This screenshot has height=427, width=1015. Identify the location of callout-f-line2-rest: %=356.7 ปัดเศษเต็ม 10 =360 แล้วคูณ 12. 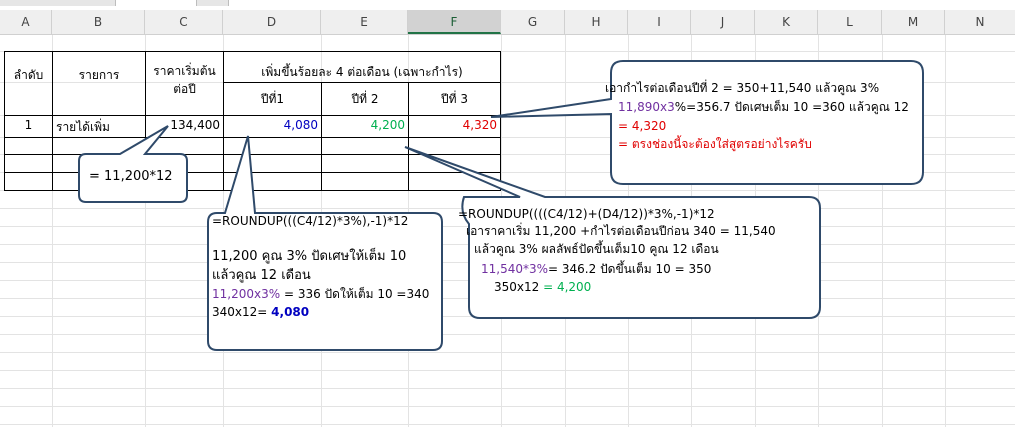
(791, 107).